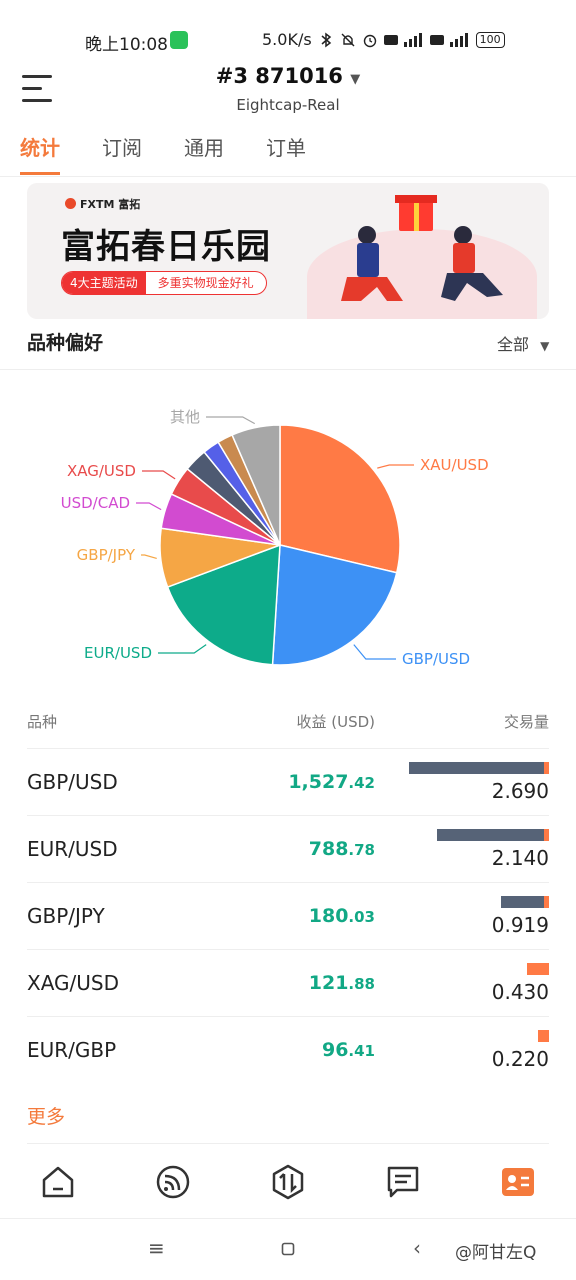 The image size is (576, 1280). I want to click on recent-apps-icon: ≡, so click(156, 1248).